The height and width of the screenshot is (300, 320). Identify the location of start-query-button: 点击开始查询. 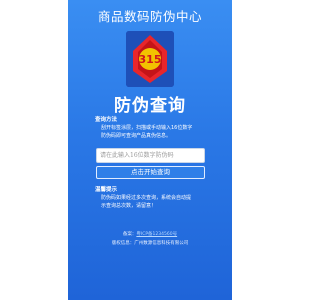
(150, 172).